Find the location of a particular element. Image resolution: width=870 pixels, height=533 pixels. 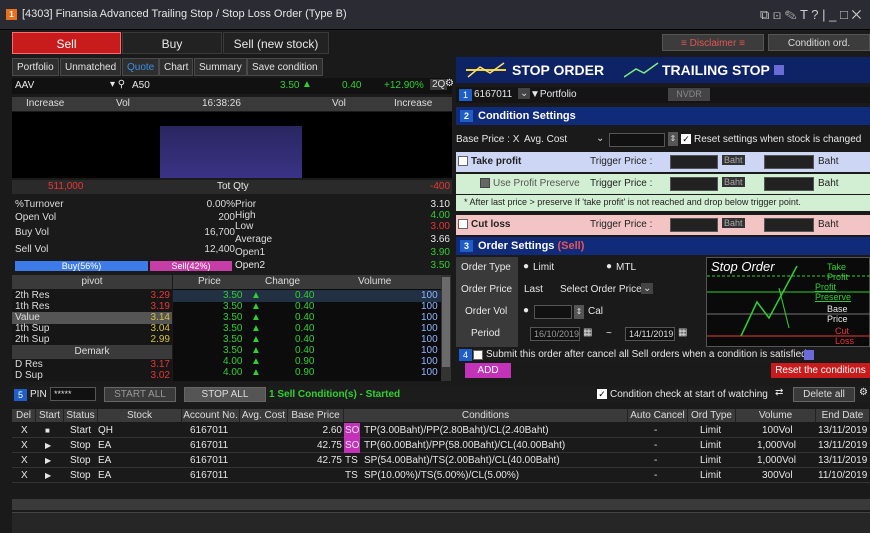

sell-ratio-bar: Sell(42%) is located at coordinates (191, 266).